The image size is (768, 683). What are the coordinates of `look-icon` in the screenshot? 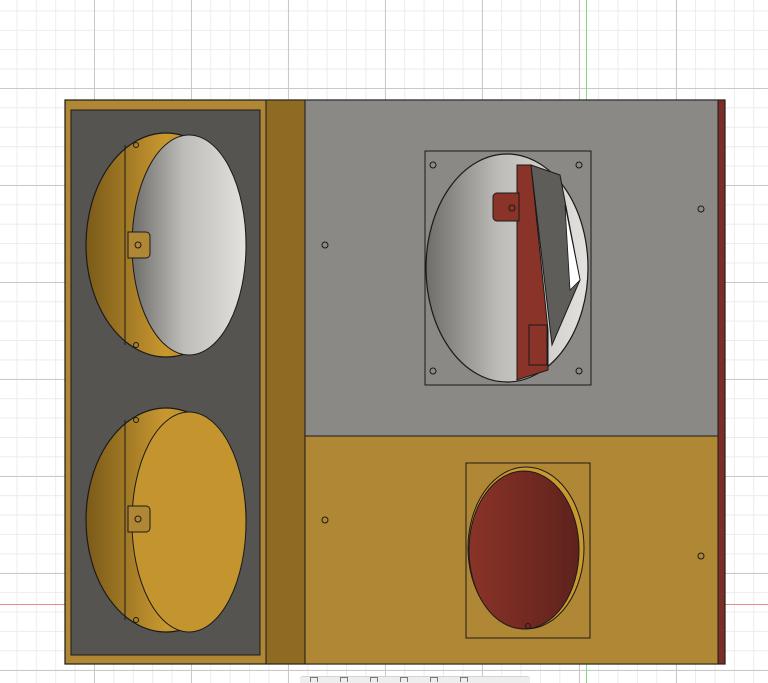 It's located at (404, 679).